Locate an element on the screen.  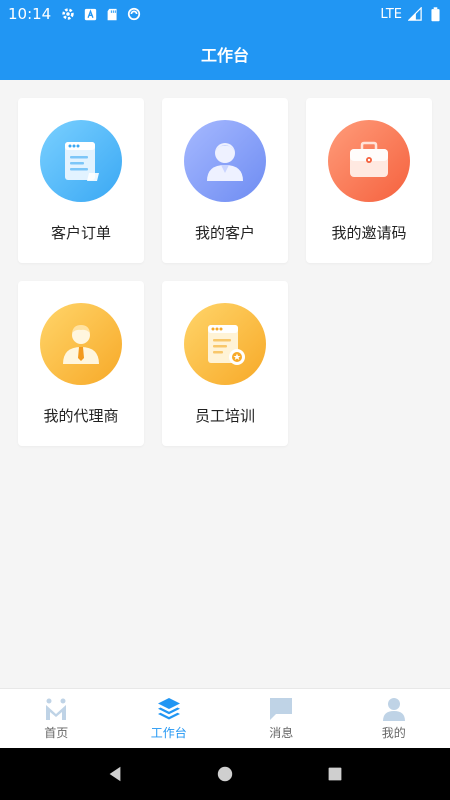
bottom-nav: 首页 工作台 消息 我的 is located at coordinates (225, 718).